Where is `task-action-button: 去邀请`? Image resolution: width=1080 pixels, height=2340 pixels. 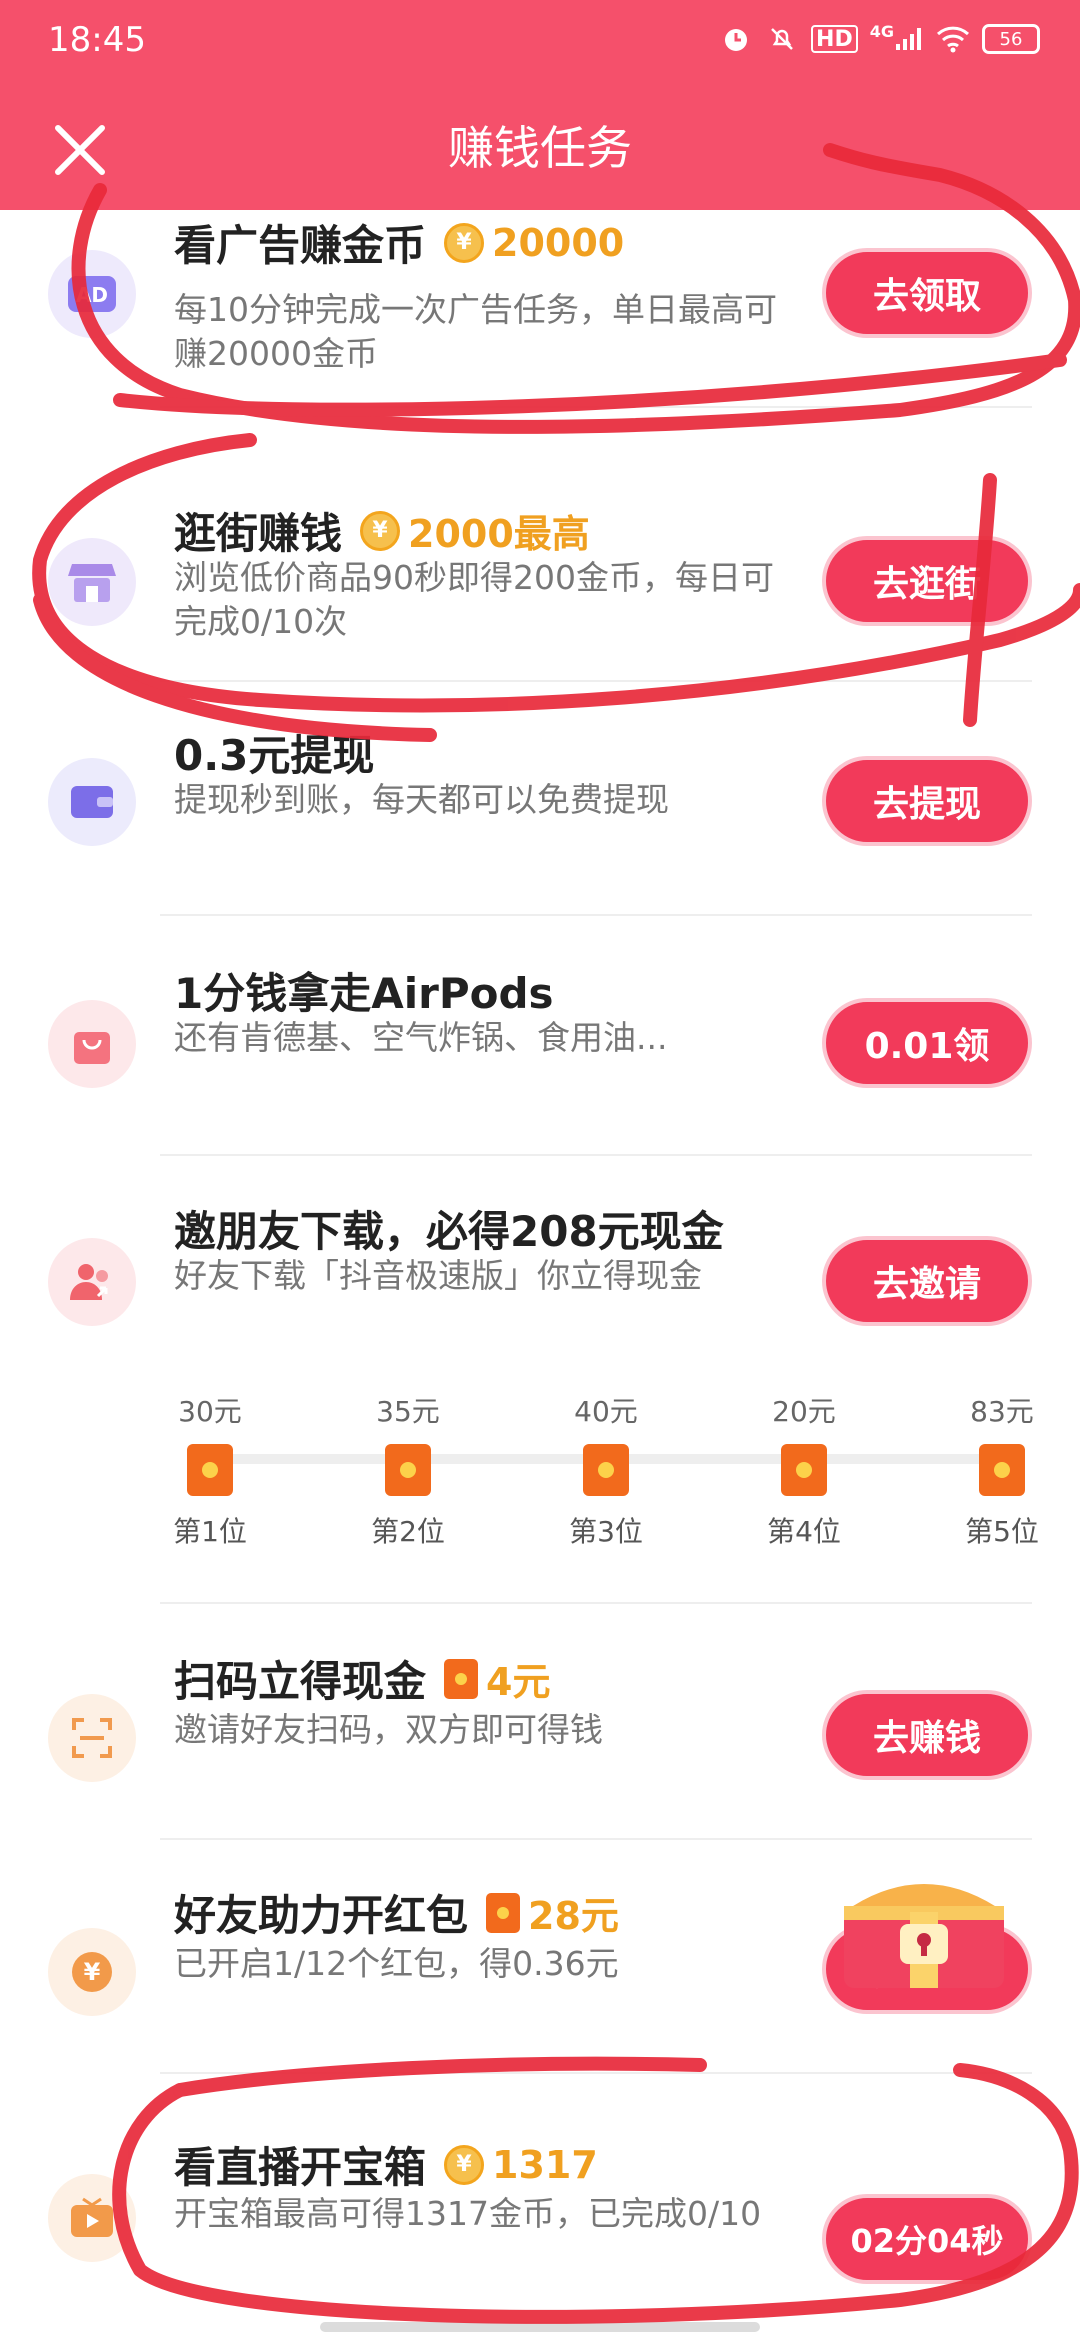
task-action-button: 去邀请 is located at coordinates (927, 1281).